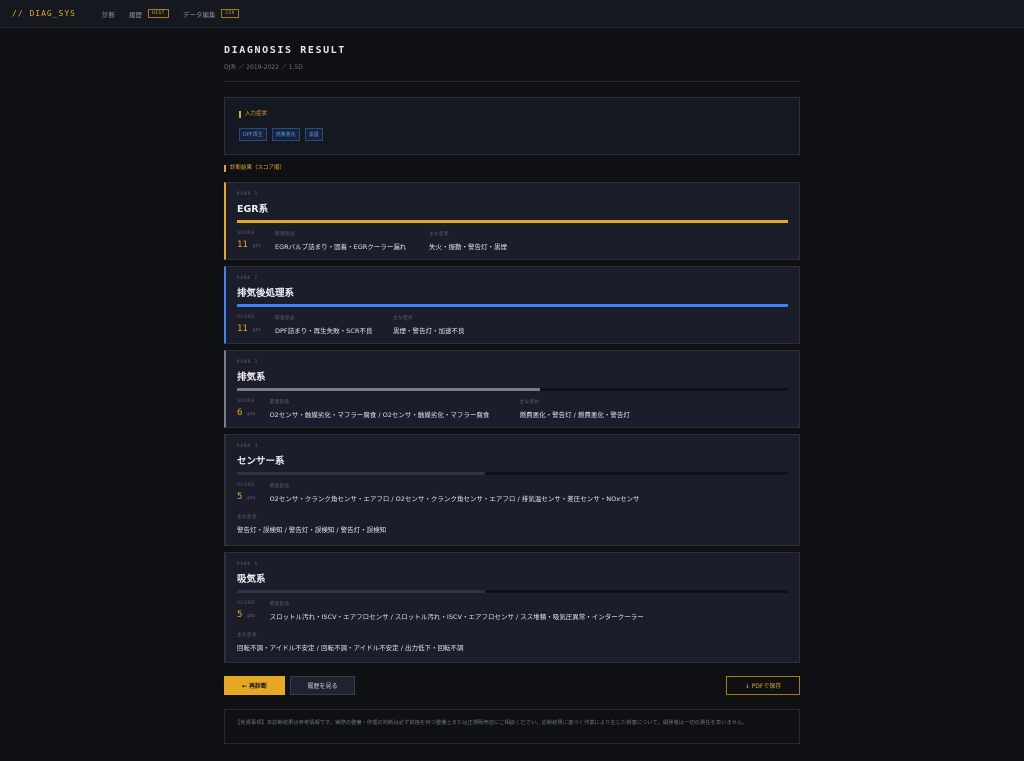  What do you see at coordinates (251, 377) in the screenshot?
I see `card-title: 排気系` at bounding box center [251, 377].